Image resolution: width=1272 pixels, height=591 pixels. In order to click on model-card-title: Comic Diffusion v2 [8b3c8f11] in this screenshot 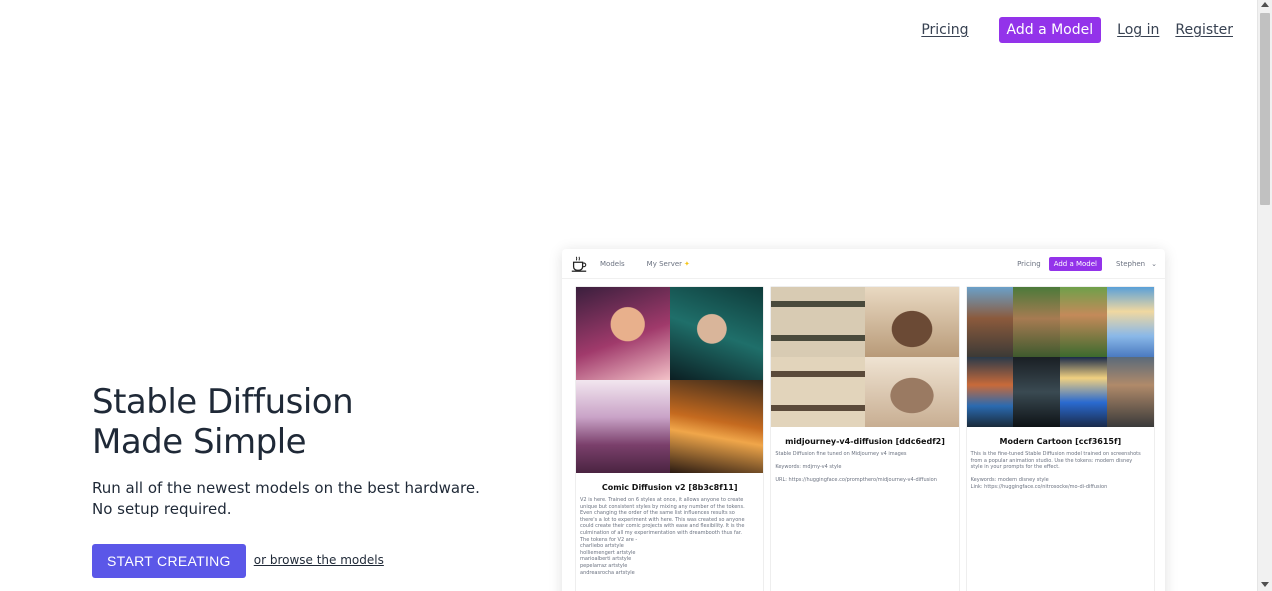, I will do `click(669, 487)`.